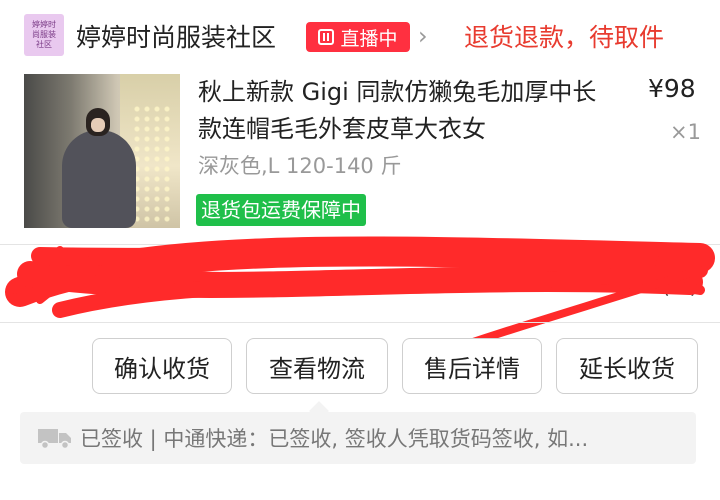  Describe the element at coordinates (54, 439) in the screenshot. I see `truck-icon` at that location.